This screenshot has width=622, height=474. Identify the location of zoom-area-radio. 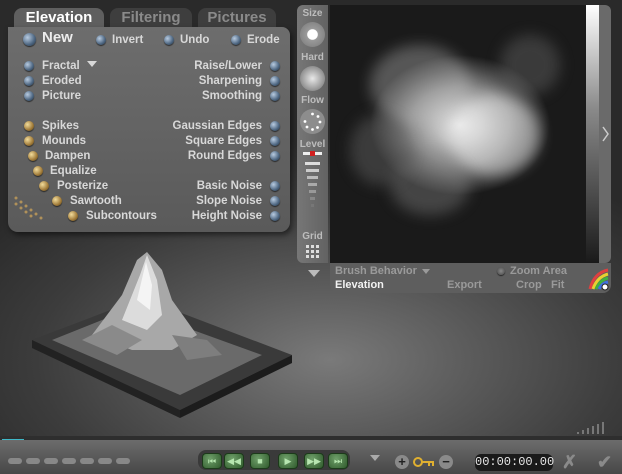
(501, 271).